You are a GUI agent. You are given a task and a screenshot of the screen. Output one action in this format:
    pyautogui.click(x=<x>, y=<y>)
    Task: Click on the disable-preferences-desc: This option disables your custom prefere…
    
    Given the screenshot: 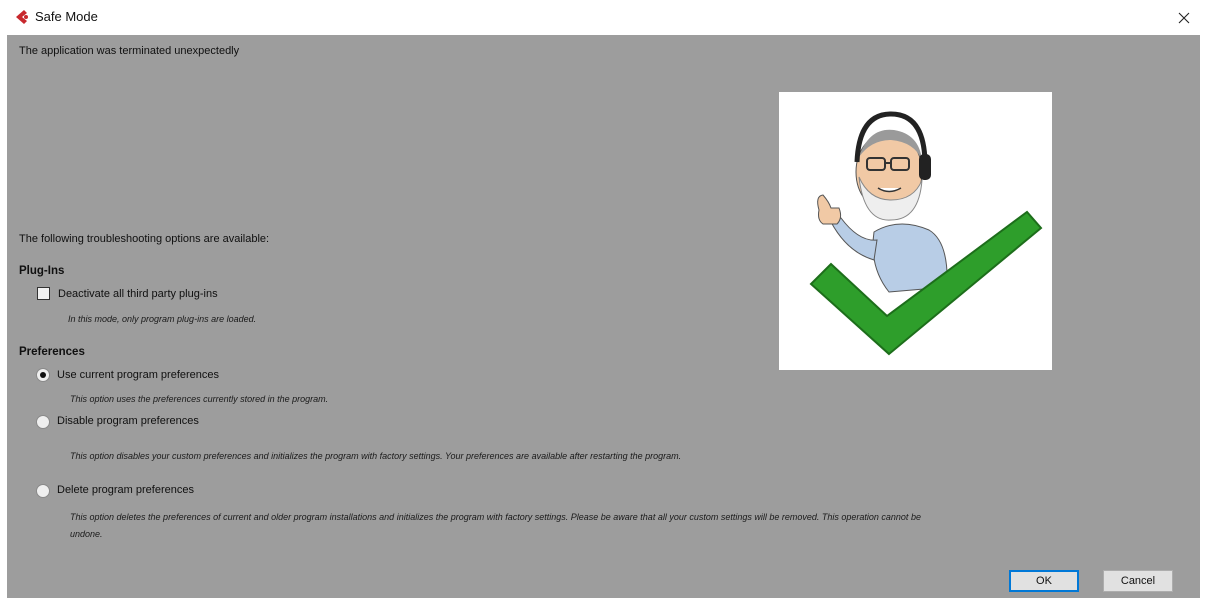 What is the action you would take?
    pyautogui.click(x=376, y=456)
    